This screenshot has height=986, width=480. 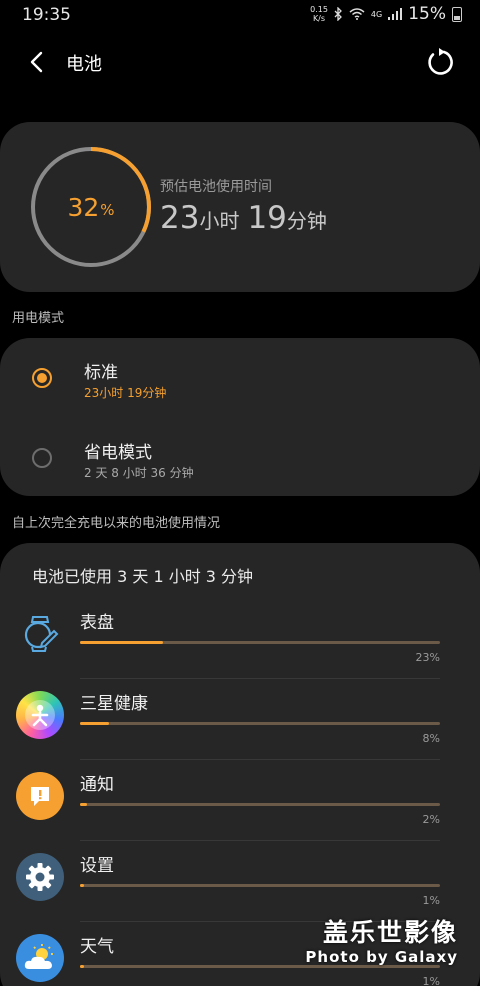 What do you see at coordinates (143, 576) in the screenshot?
I see `usage-title: 电池已使用 3 天 1 小时 3 分钟` at bounding box center [143, 576].